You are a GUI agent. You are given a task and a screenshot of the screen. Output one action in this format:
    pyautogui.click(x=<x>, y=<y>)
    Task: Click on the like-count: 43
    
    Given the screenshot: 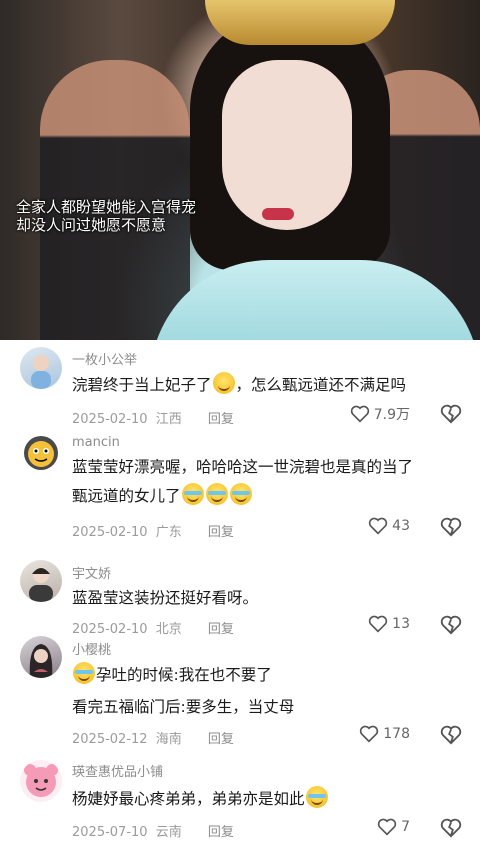 What is the action you would take?
    pyautogui.click(x=401, y=526)
    